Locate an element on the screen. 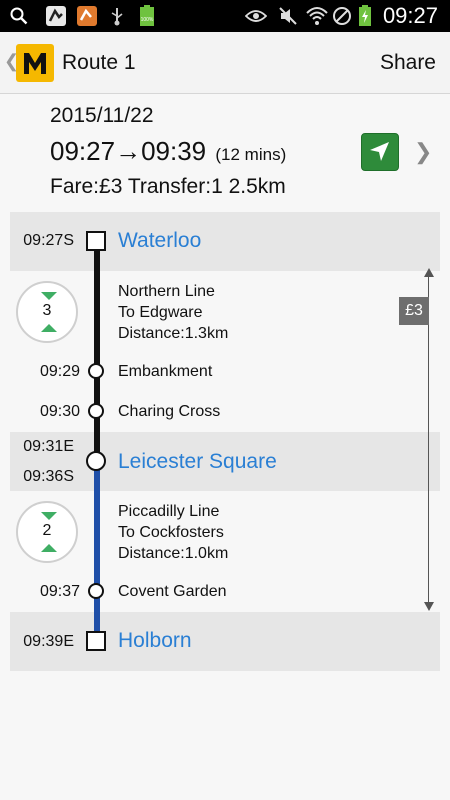 This screenshot has width=450, height=800. line-name: Northern Line is located at coordinates (166, 291).